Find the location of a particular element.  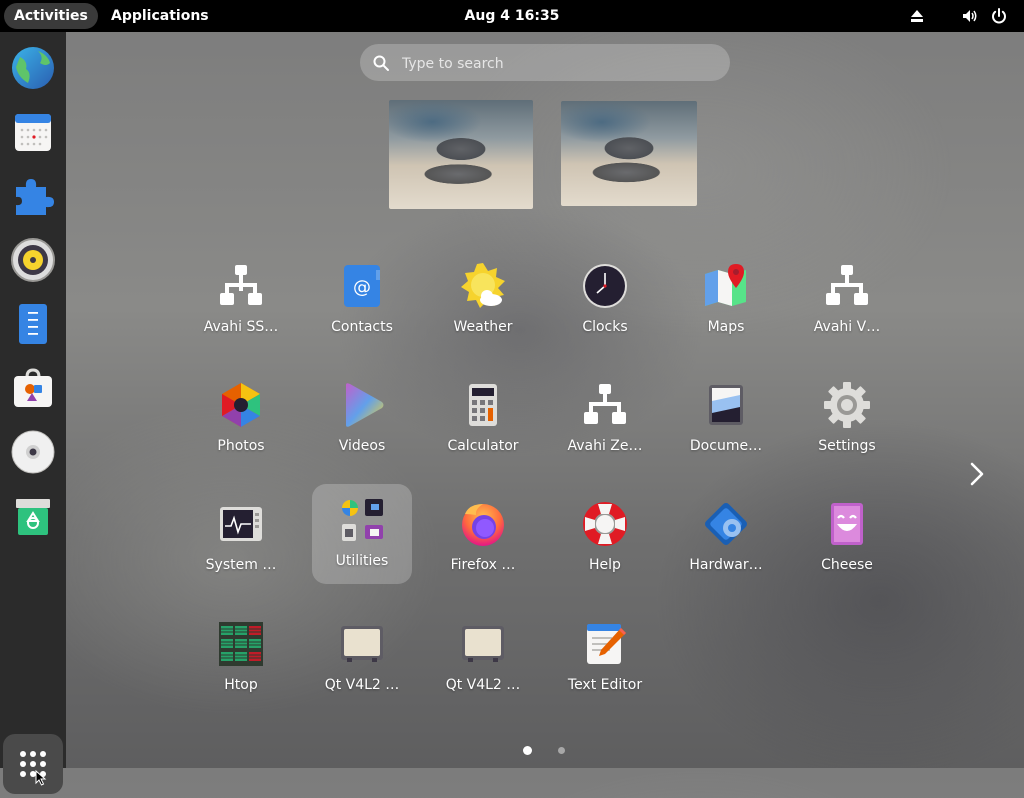

app-photos: Photos is located at coordinates (241, 419).